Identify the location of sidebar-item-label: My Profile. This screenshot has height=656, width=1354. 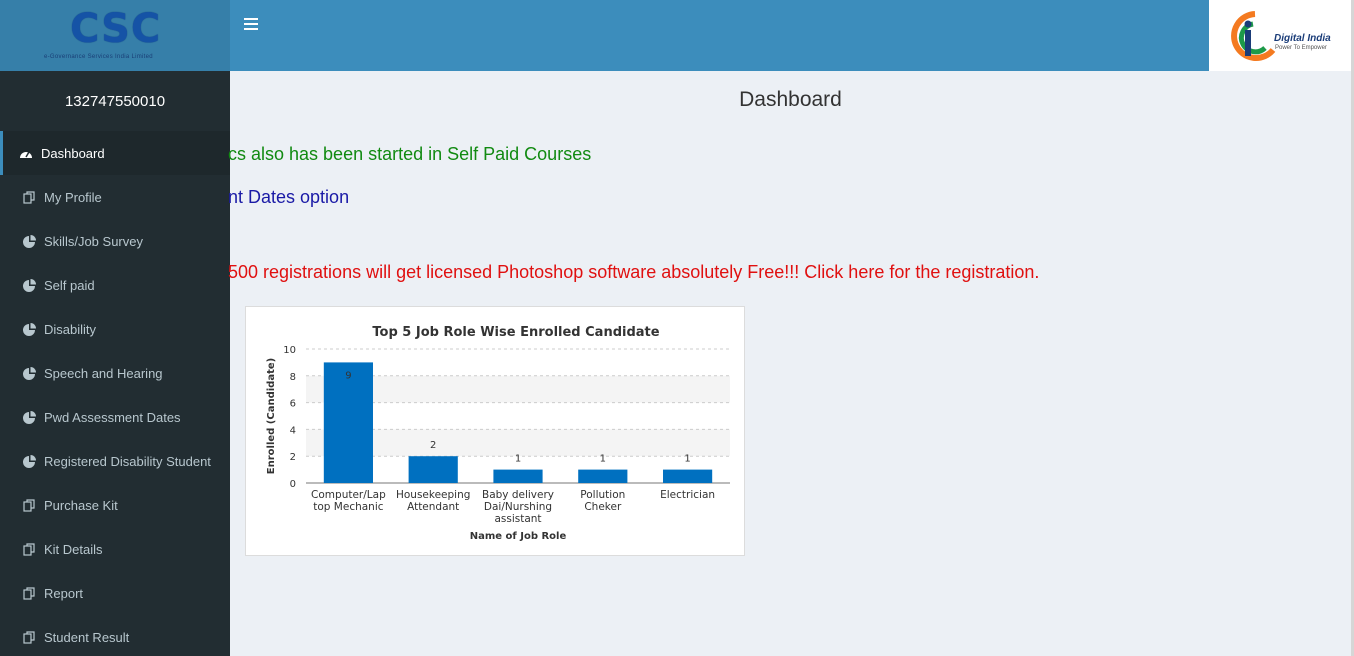
(73, 197).